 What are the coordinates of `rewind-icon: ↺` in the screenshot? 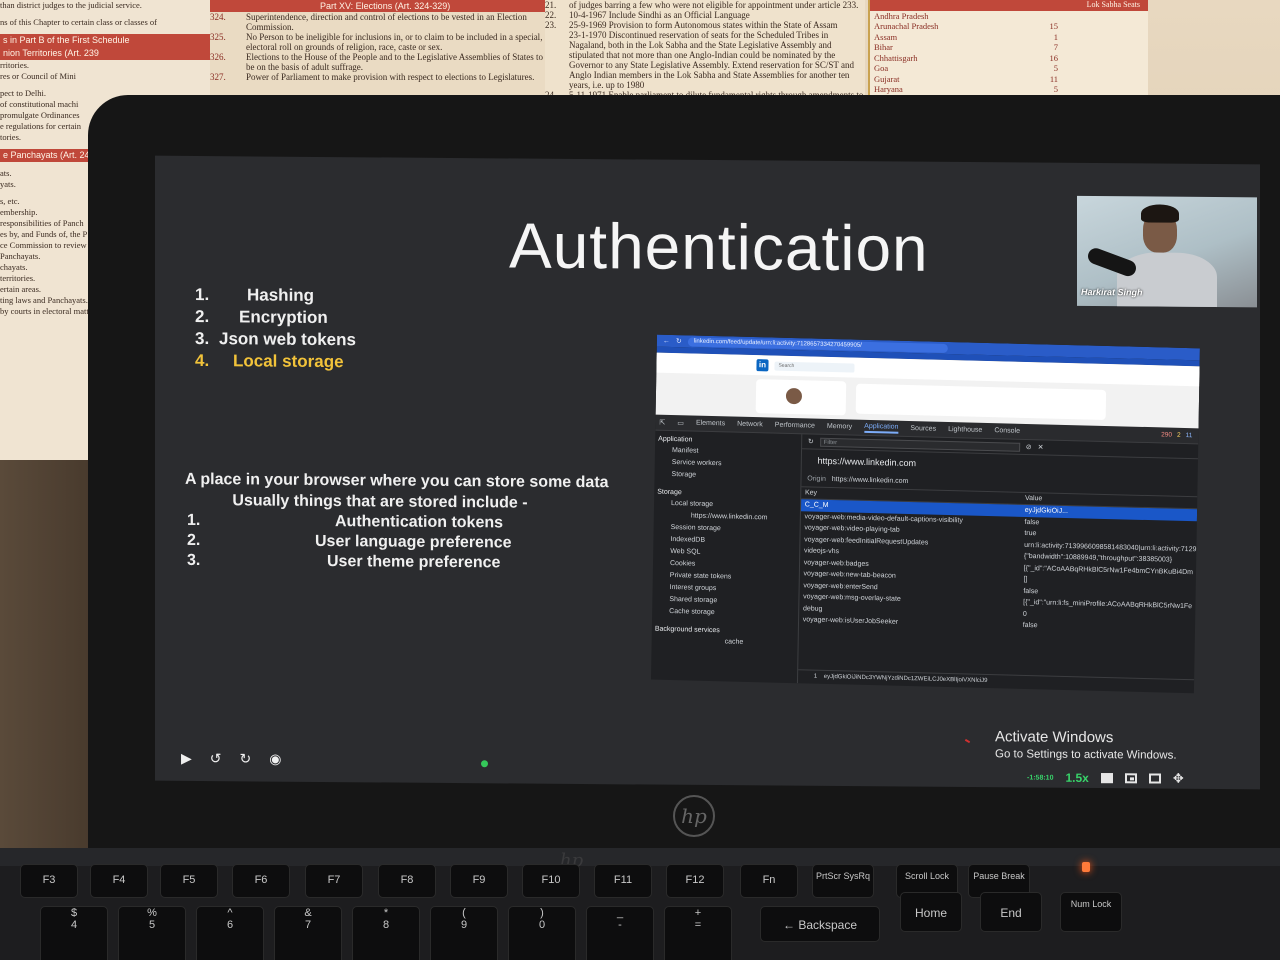 It's located at (216, 758).